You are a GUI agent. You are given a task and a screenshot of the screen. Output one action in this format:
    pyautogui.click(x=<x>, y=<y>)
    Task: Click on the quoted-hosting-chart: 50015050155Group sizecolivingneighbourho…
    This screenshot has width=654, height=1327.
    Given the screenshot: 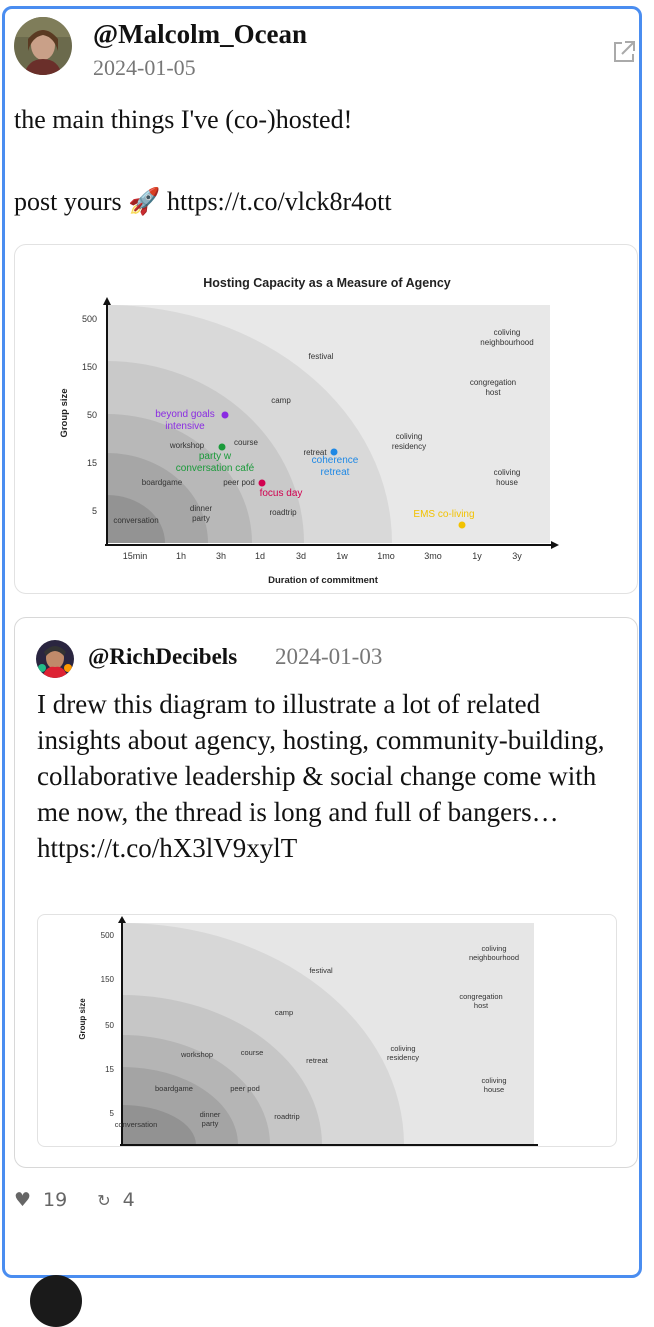 What is the action you would take?
    pyautogui.click(x=308, y=1031)
    